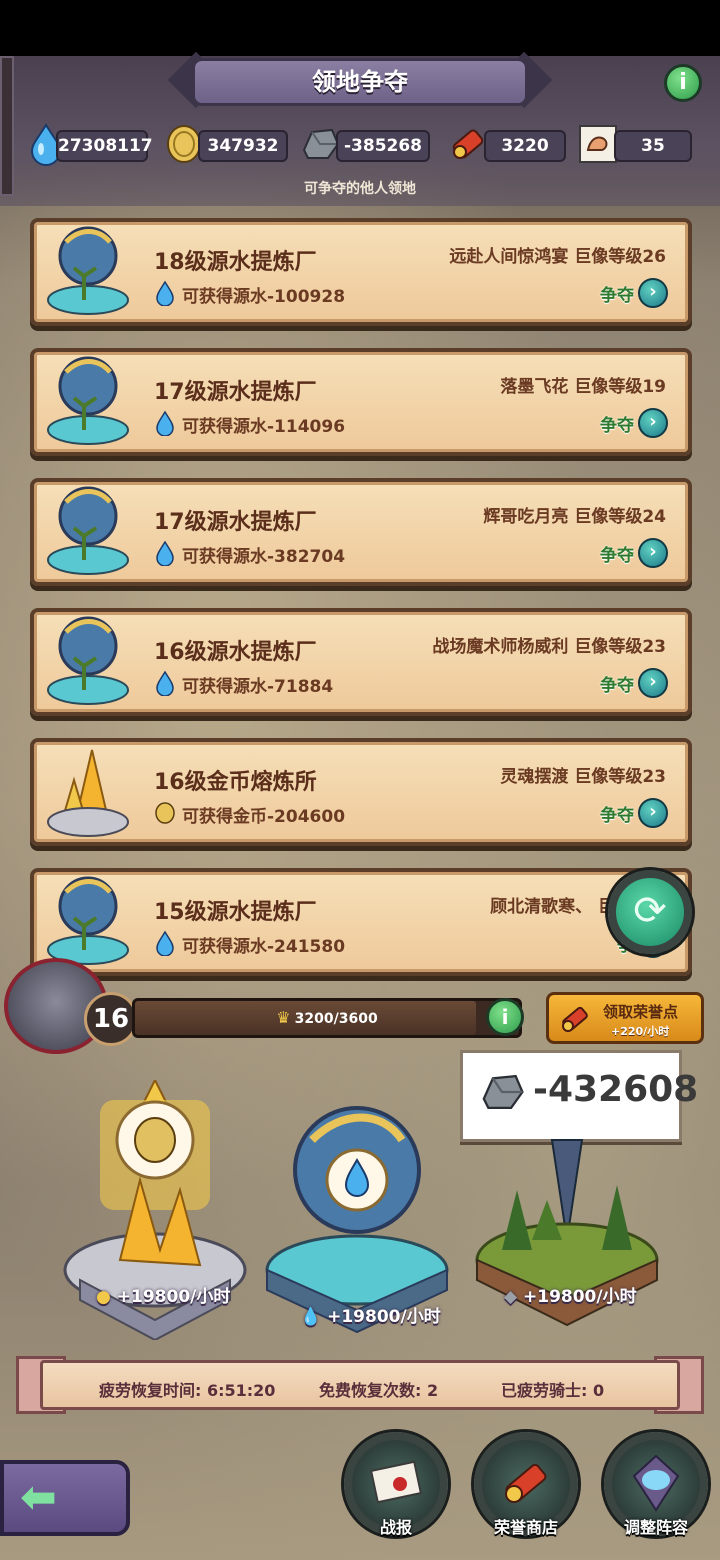 This screenshot has width=720, height=1560. Describe the element at coordinates (361, 532) in the screenshot. I see `territory-card: 17级源水提炼厂可获得源水-382704 辉哥吃月亮 巨像等级24 争夺 ›` at that location.